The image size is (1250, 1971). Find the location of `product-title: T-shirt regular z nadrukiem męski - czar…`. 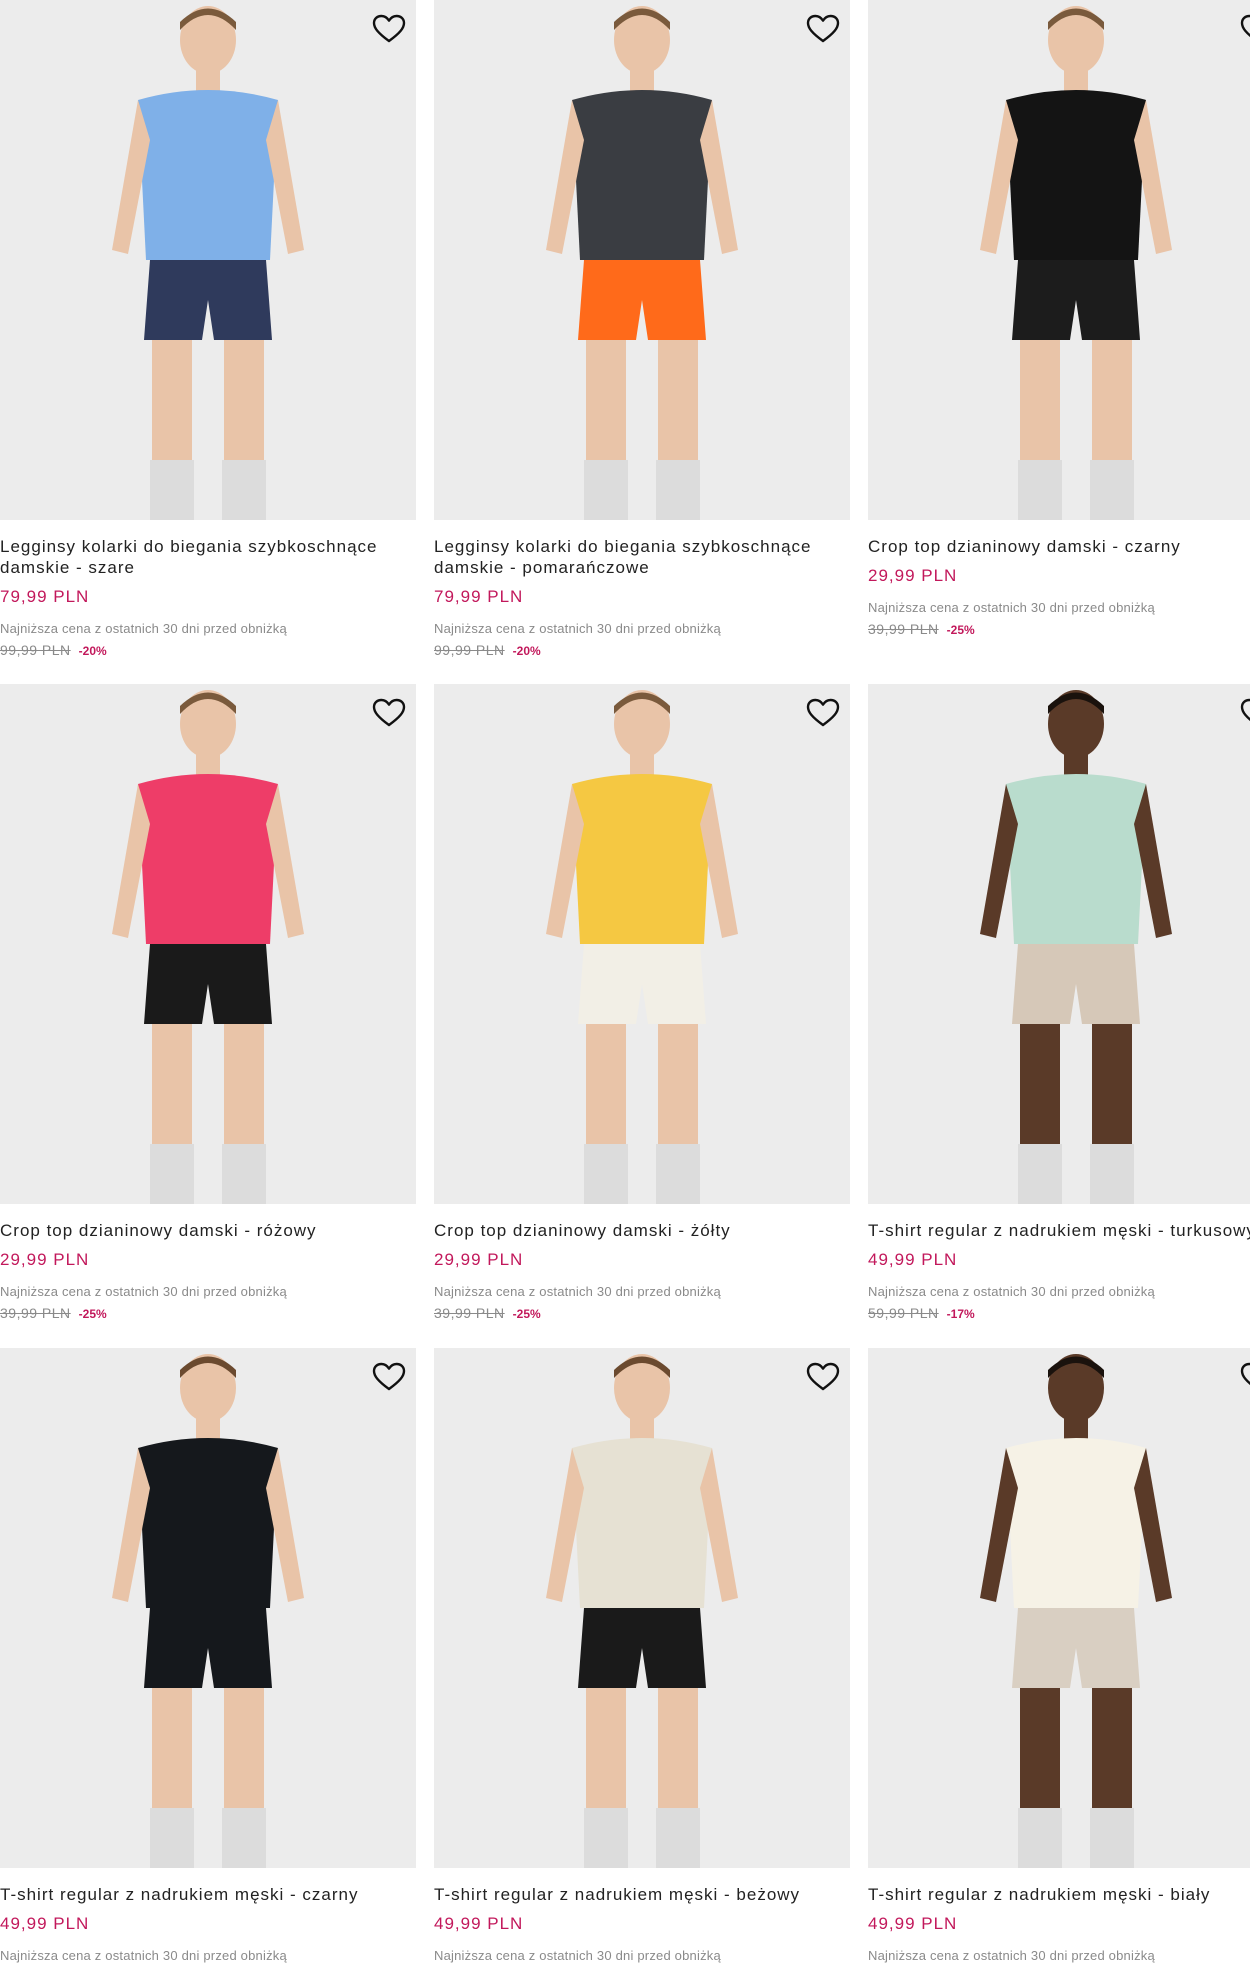

product-title: T-shirt regular z nadrukiem męski - czar… is located at coordinates (210, 1894).